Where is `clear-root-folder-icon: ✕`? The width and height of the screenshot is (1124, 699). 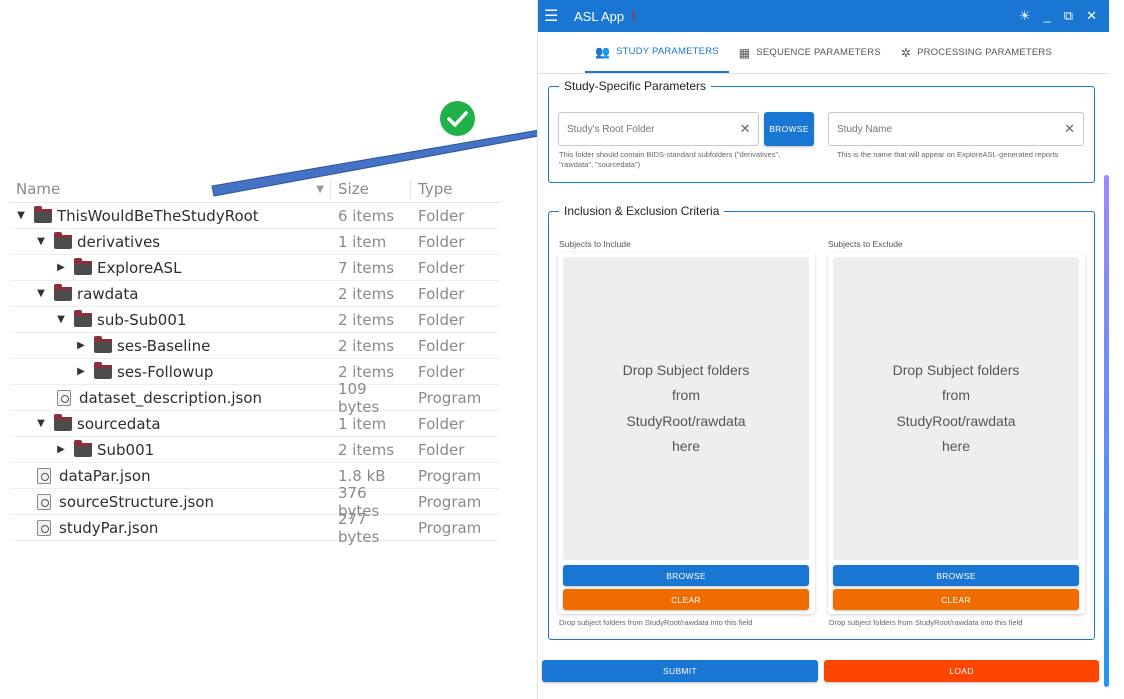
clear-root-folder-icon: ✕ is located at coordinates (745, 129).